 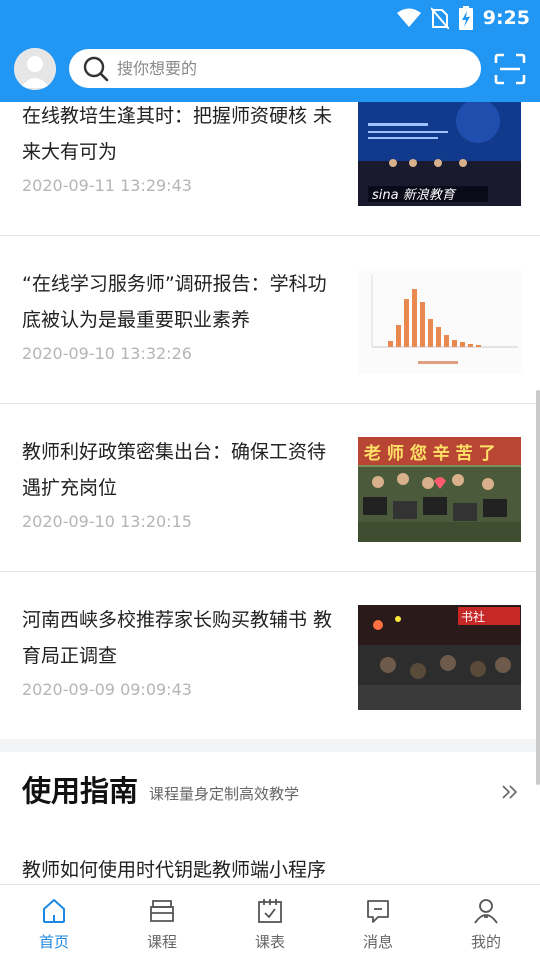 I want to click on header: 9:25, so click(x=270, y=51).